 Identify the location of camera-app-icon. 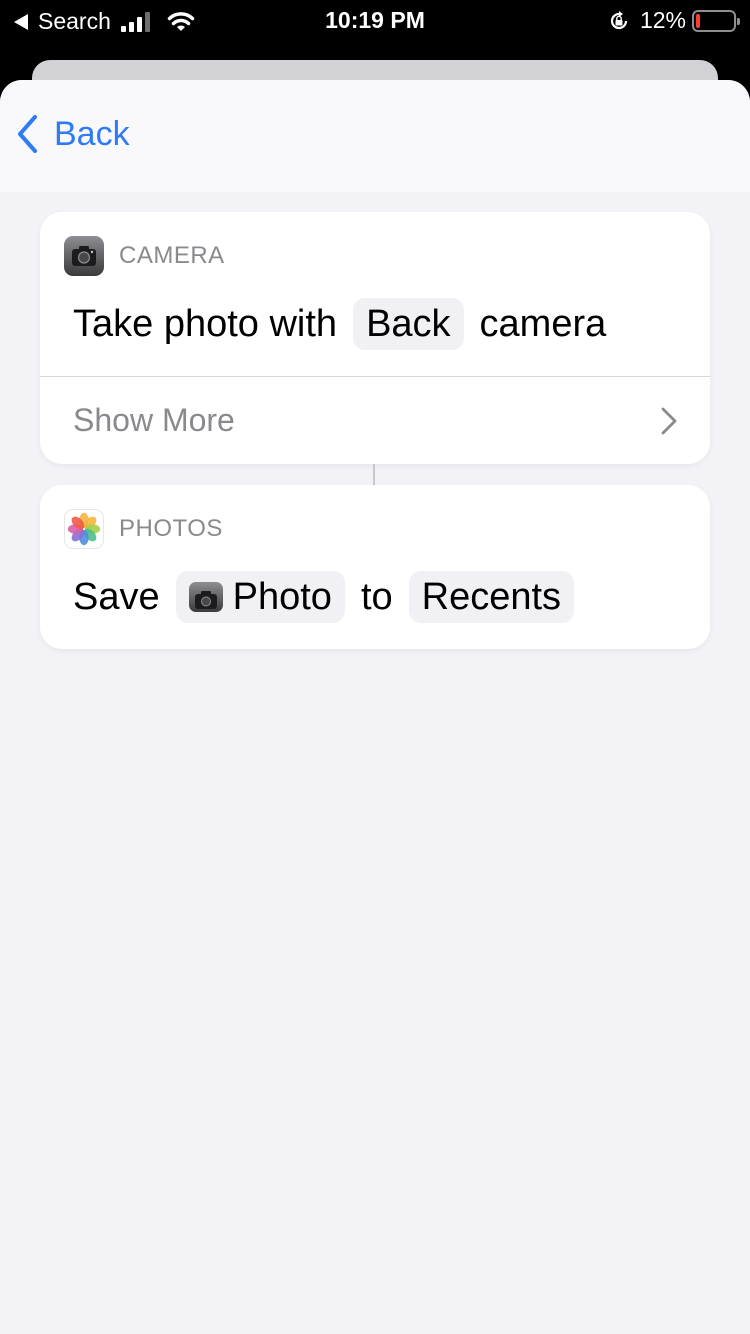
(84, 256).